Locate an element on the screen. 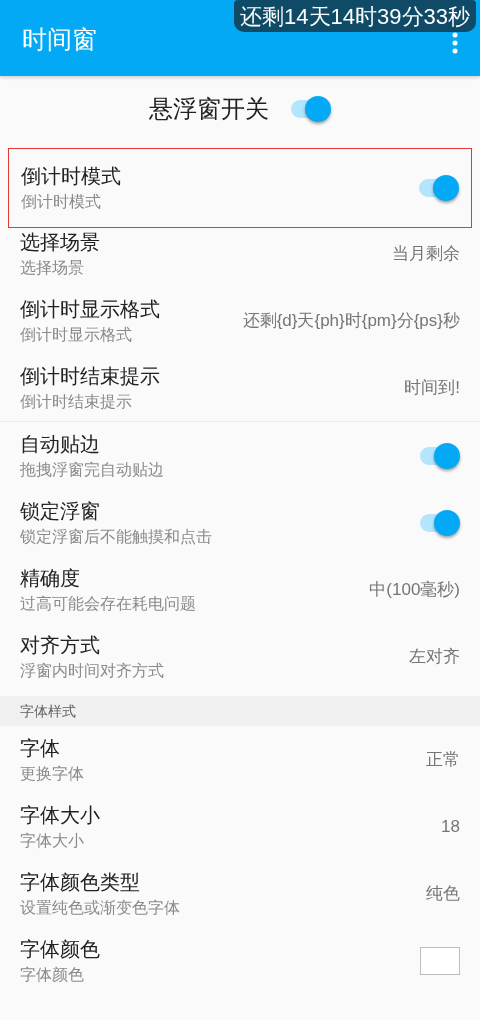 The image size is (480, 1020). setting-title: 倒计时结束提示 is located at coordinates (90, 376).